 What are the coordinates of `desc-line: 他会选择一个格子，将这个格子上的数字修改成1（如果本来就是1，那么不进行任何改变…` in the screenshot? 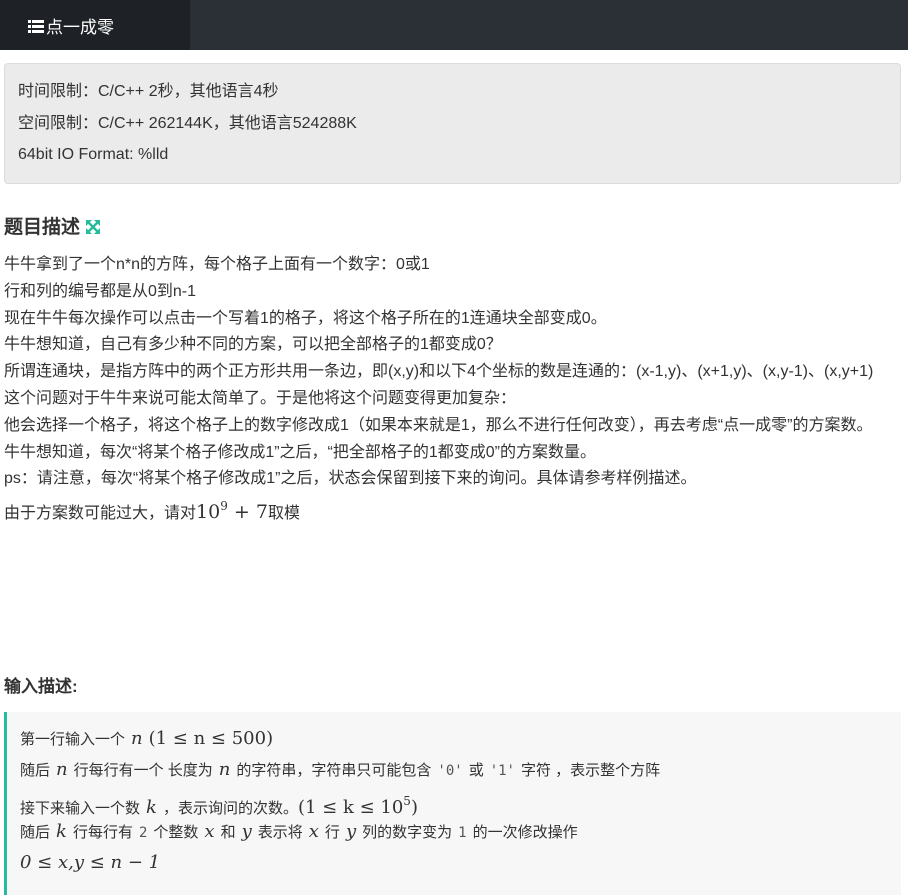 It's located at (438, 425).